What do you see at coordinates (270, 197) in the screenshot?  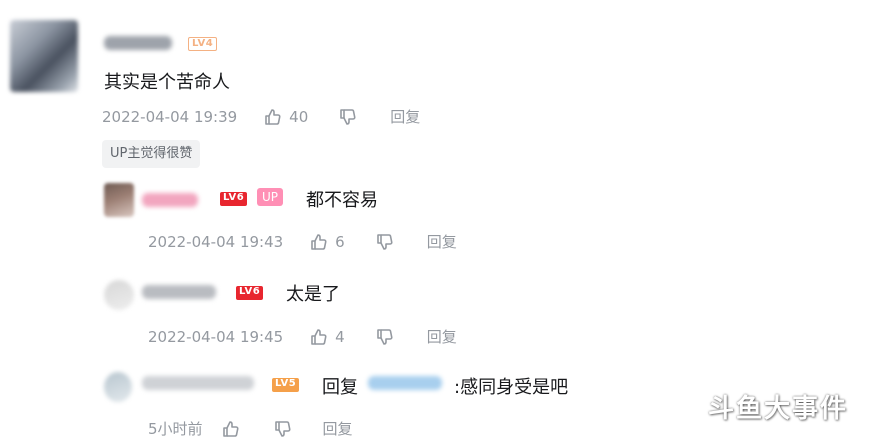 I see `up-badge: UP` at bounding box center [270, 197].